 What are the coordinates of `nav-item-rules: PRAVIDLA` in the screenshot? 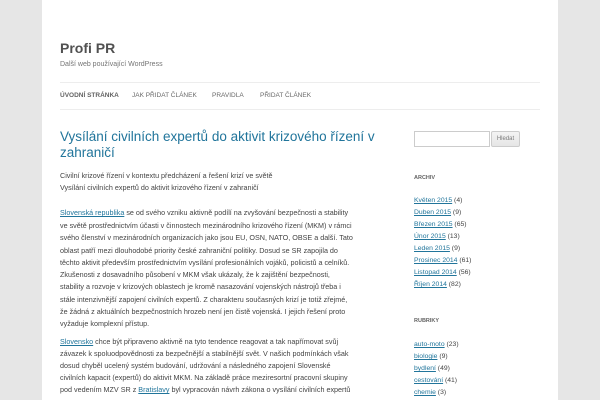 It's located at (228, 95).